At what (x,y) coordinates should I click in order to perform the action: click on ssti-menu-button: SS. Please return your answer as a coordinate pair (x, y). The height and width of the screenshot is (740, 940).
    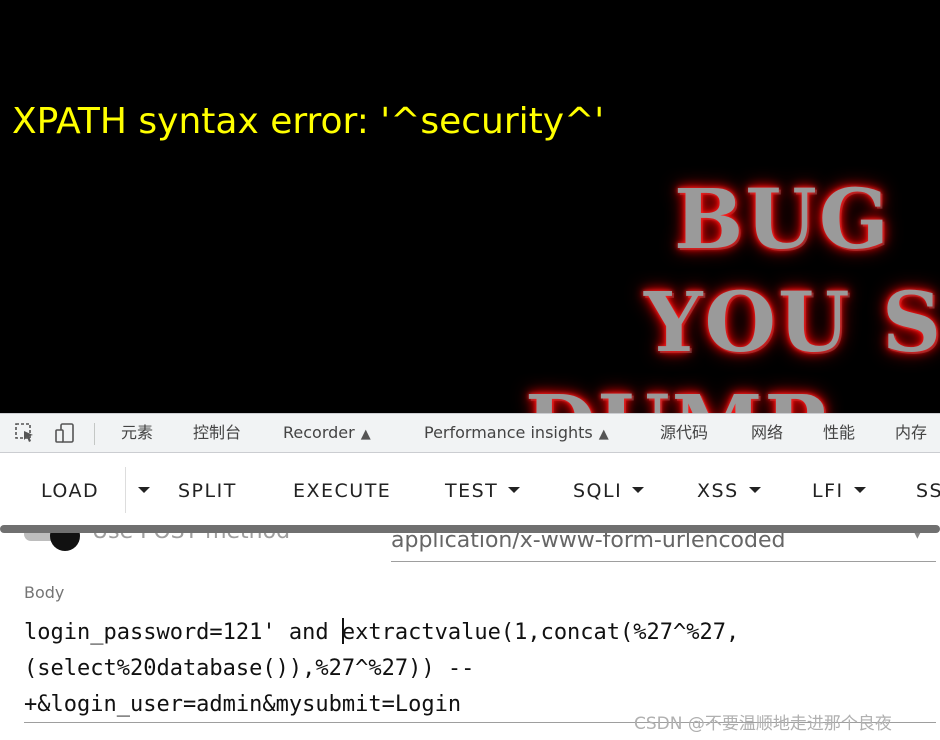
    Looking at the image, I should click on (928, 491).